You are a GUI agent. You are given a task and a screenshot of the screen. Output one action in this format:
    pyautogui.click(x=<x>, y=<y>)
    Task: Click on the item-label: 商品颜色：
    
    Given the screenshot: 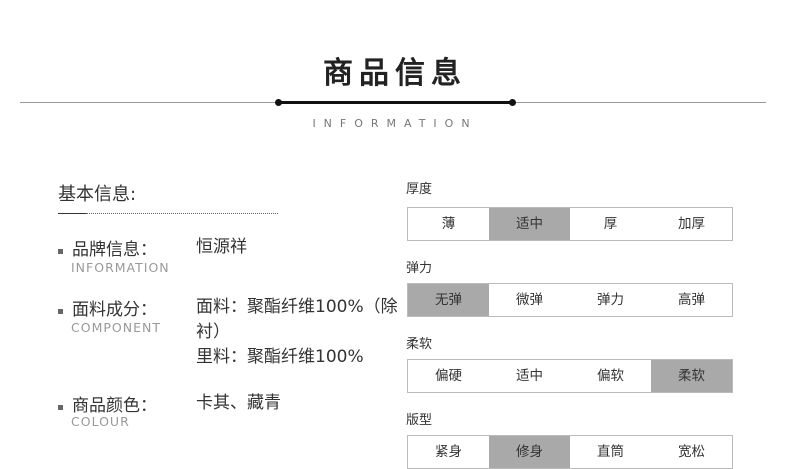 What is the action you would take?
    pyautogui.click(x=114, y=406)
    